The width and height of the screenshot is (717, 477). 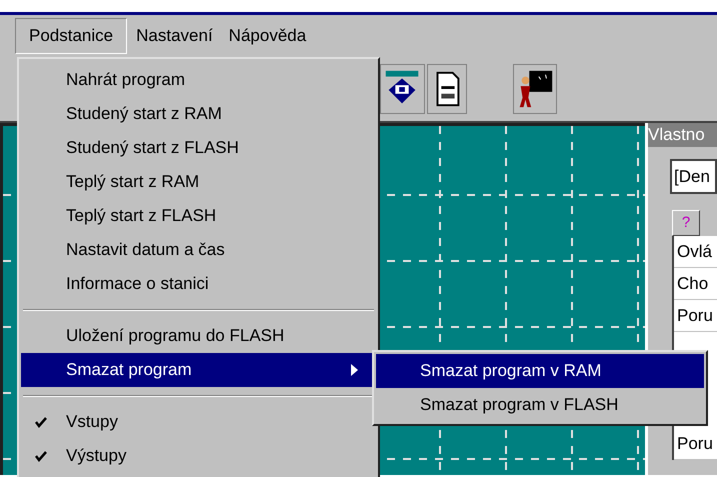 I want to click on menu-item: Teplý start z FLASH, so click(x=198, y=216).